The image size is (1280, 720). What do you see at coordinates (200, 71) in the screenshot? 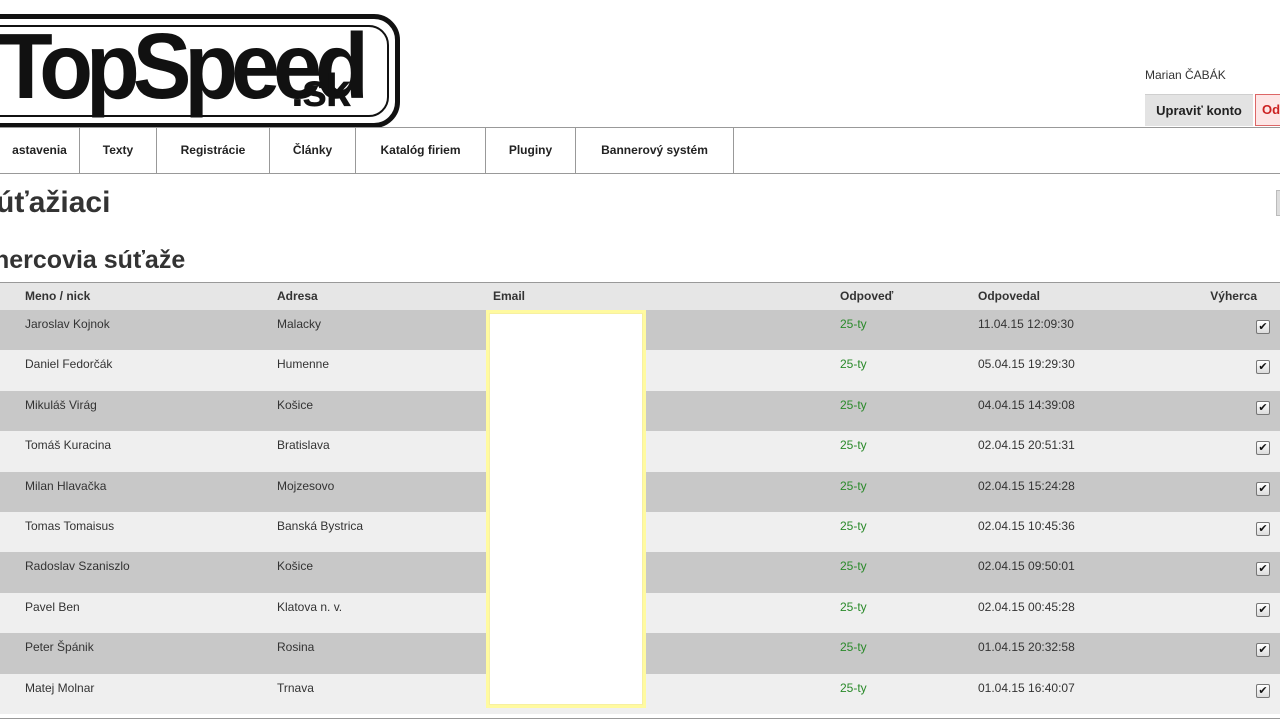
I see `site-logo: TopSpeed .sk` at bounding box center [200, 71].